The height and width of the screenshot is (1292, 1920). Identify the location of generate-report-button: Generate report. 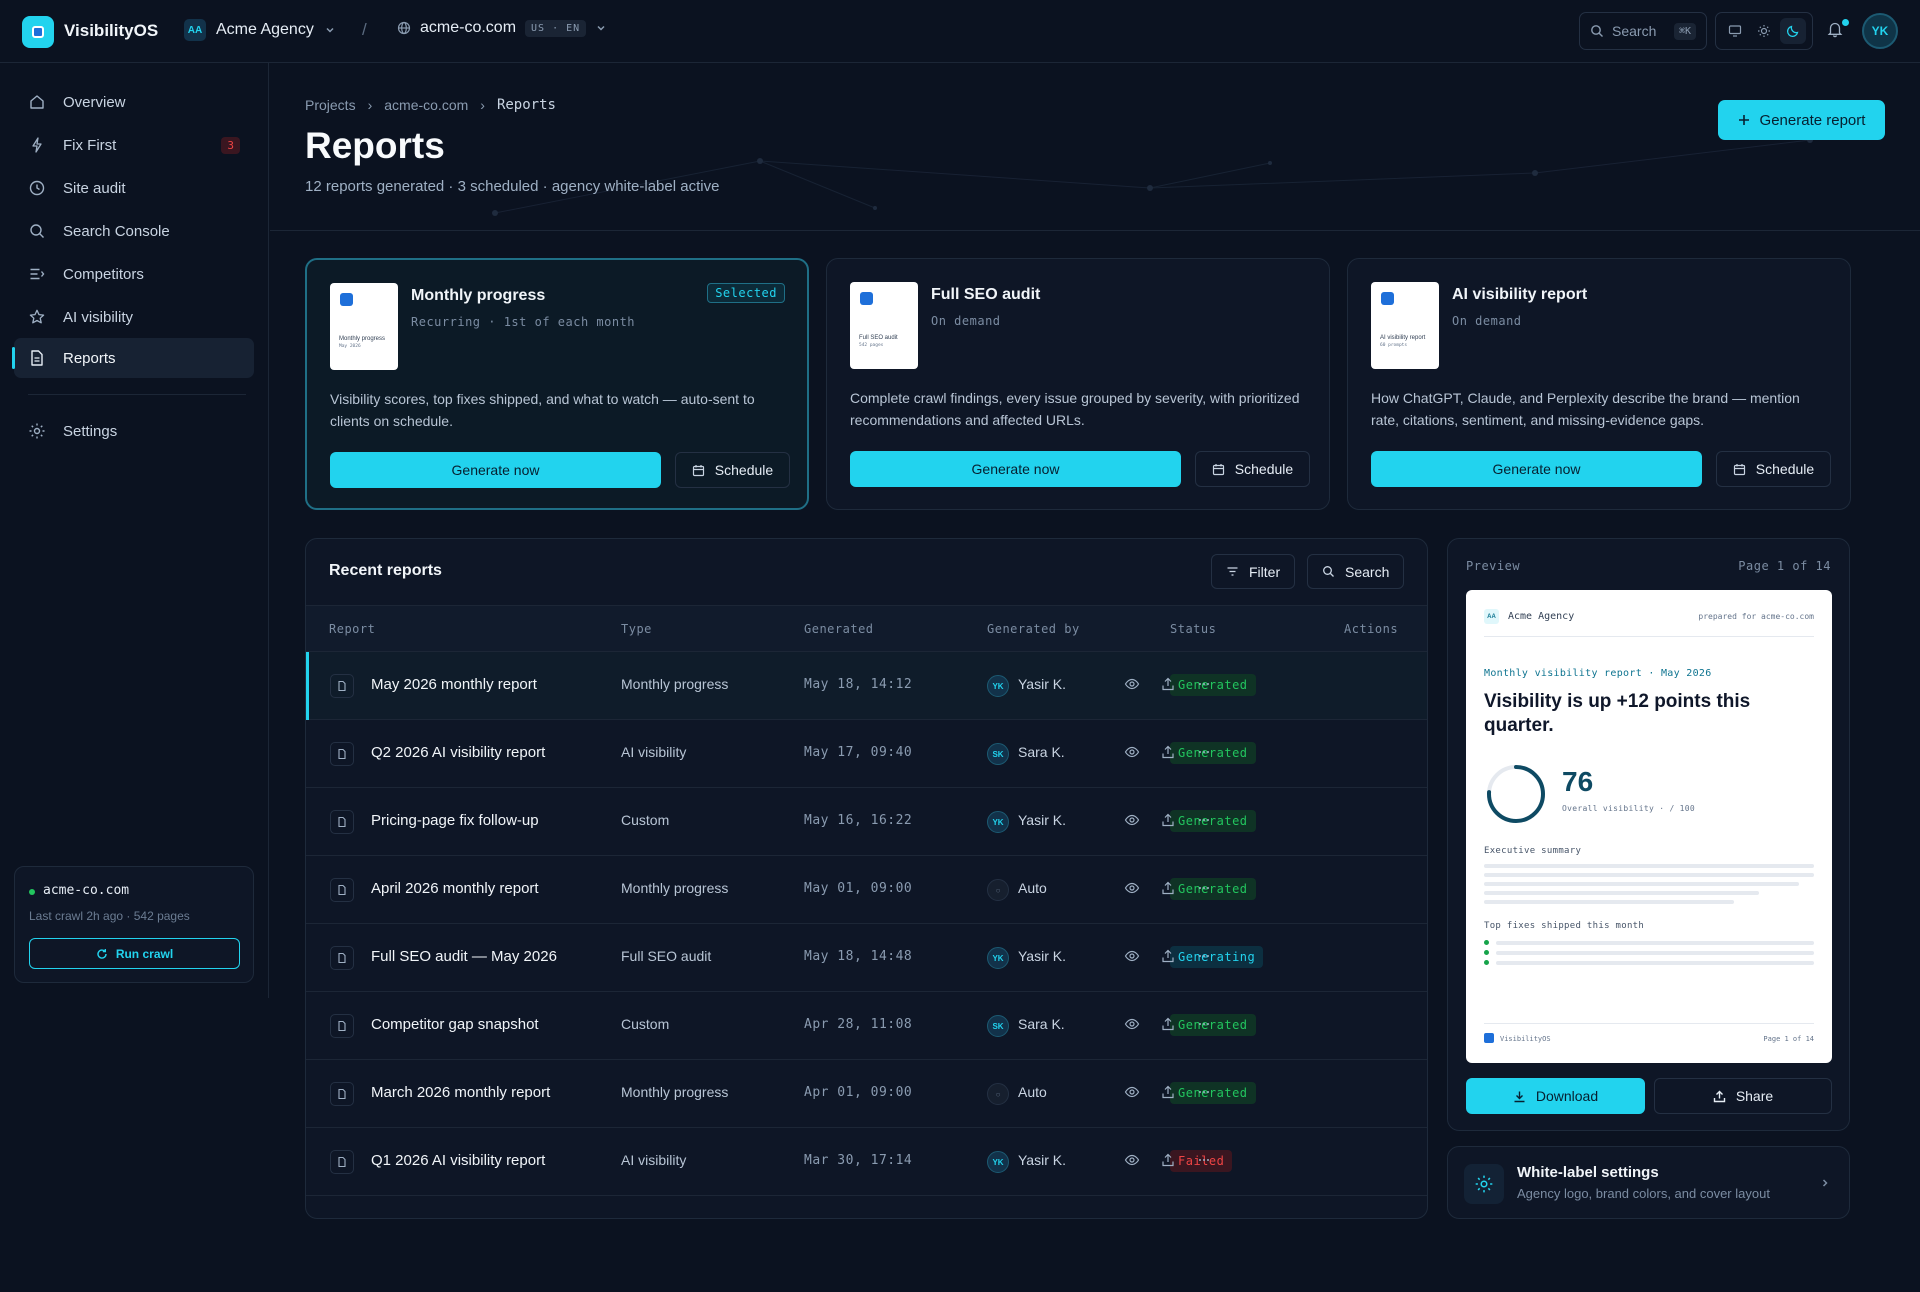
(1801, 120).